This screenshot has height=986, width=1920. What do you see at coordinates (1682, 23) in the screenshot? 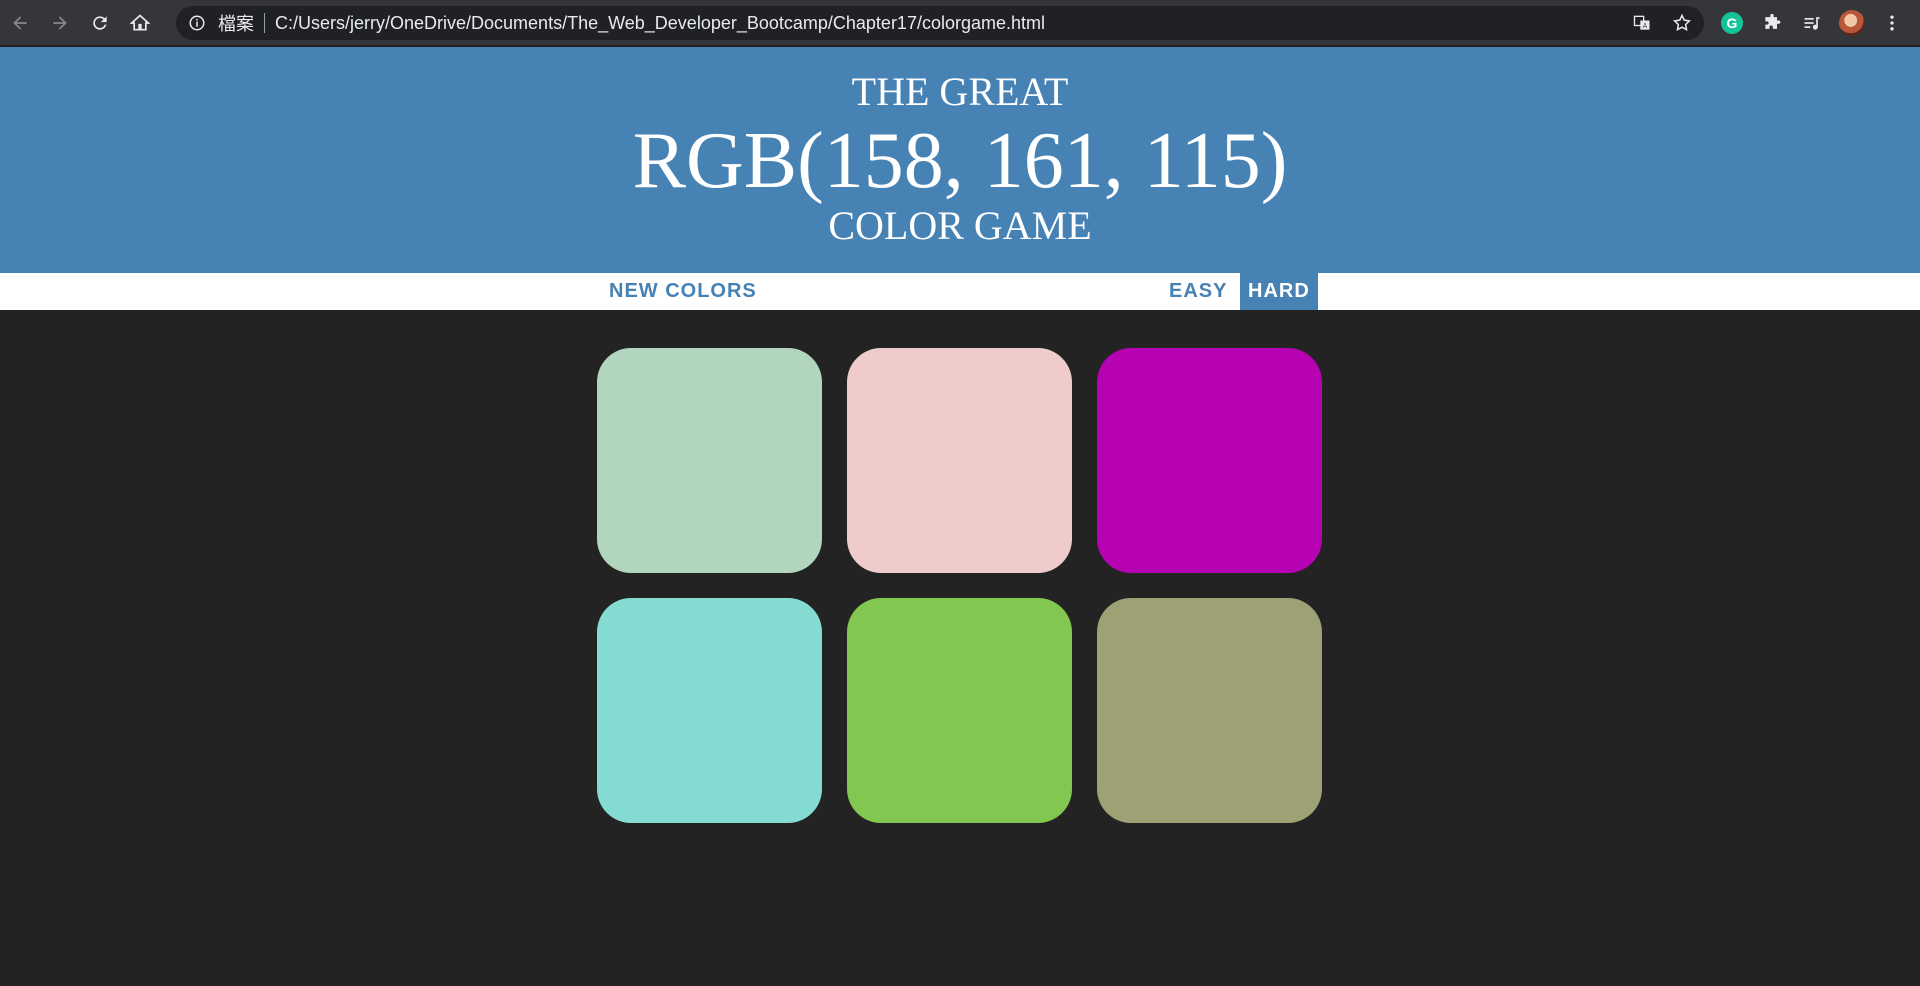
I see `bookmark-star-icon` at bounding box center [1682, 23].